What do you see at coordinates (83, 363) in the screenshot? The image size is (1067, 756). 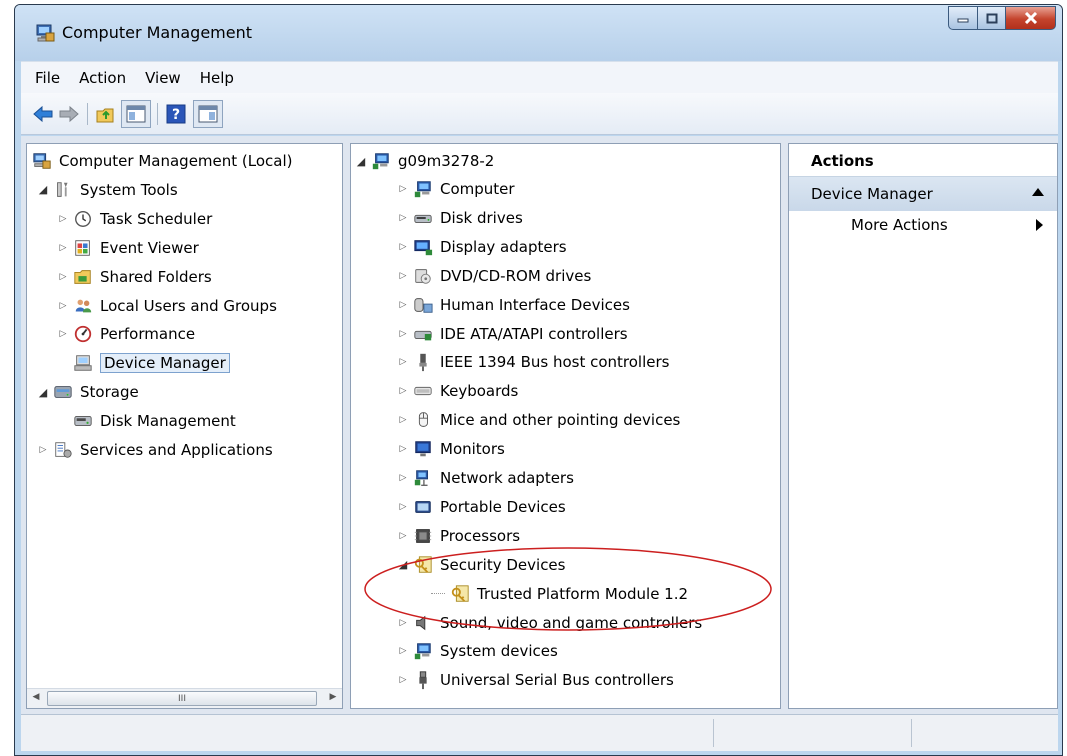 I see `device-manager-icon` at bounding box center [83, 363].